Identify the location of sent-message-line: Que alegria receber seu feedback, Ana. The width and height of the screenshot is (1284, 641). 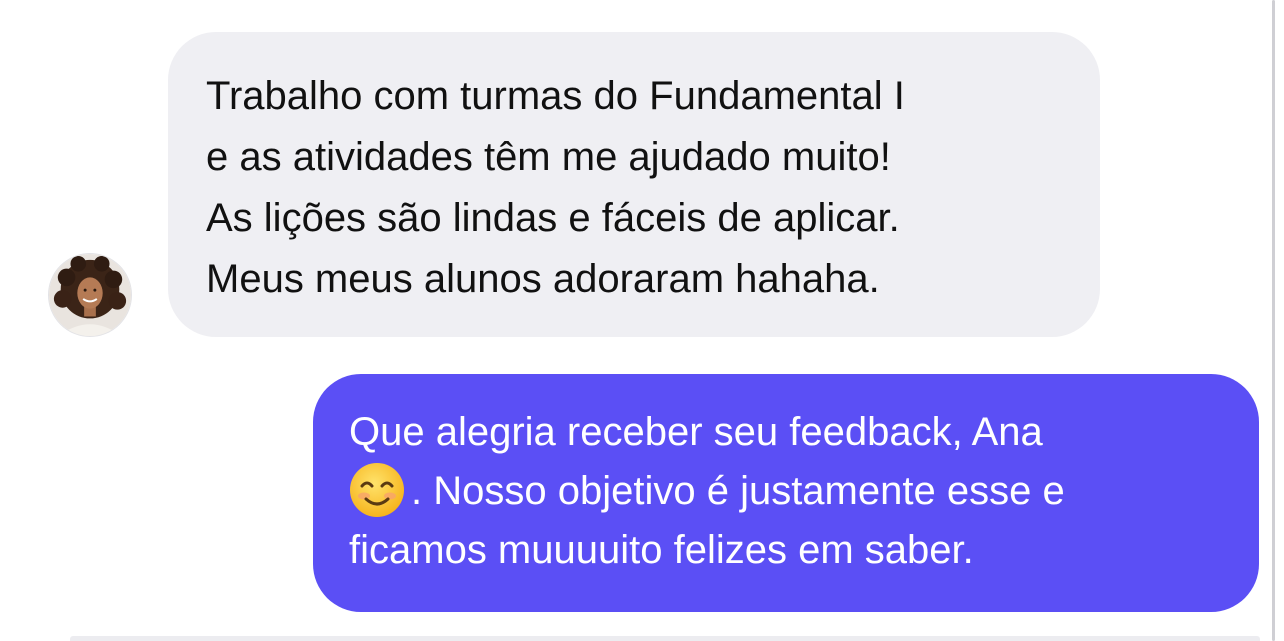
(696, 432).